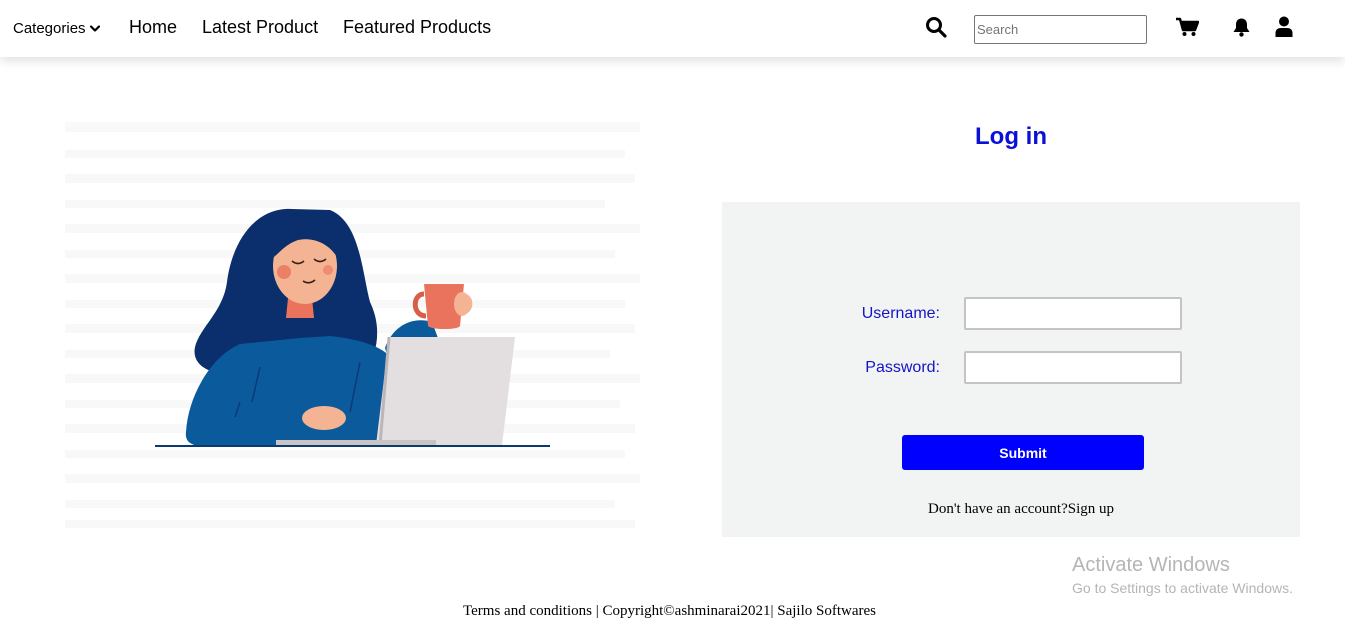  What do you see at coordinates (900, 313) in the screenshot?
I see `username-label: Username:` at bounding box center [900, 313].